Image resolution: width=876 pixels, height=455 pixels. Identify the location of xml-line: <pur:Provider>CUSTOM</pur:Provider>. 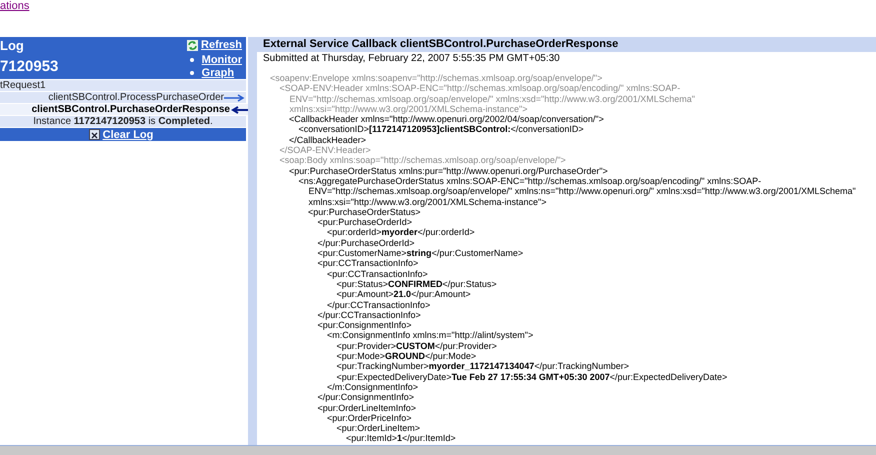
(417, 346).